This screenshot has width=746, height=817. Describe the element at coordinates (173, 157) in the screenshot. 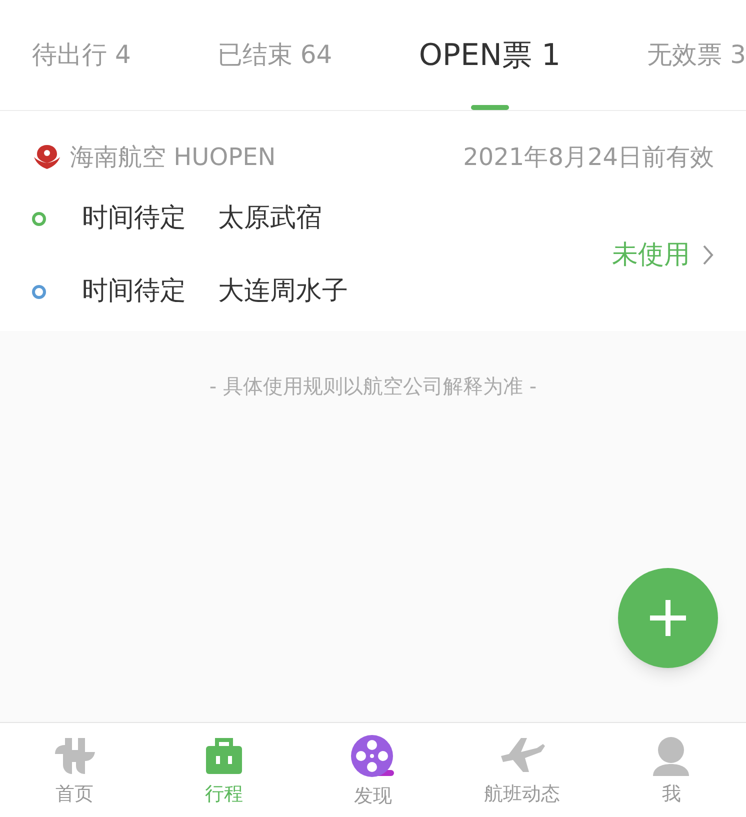

I see `airline-name: 海南航空 HUOPEN` at that location.